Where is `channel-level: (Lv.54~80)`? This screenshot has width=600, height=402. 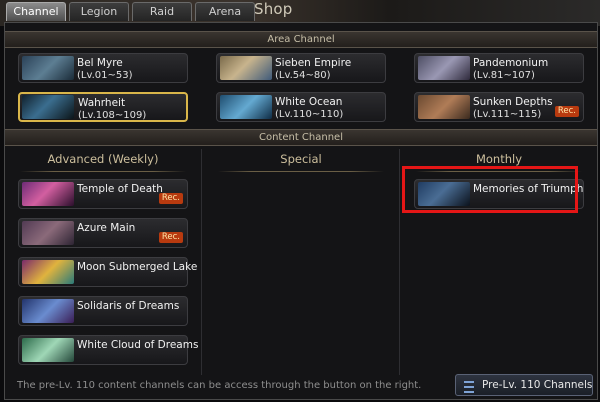 channel-level: (Lv.54~80) is located at coordinates (303, 75).